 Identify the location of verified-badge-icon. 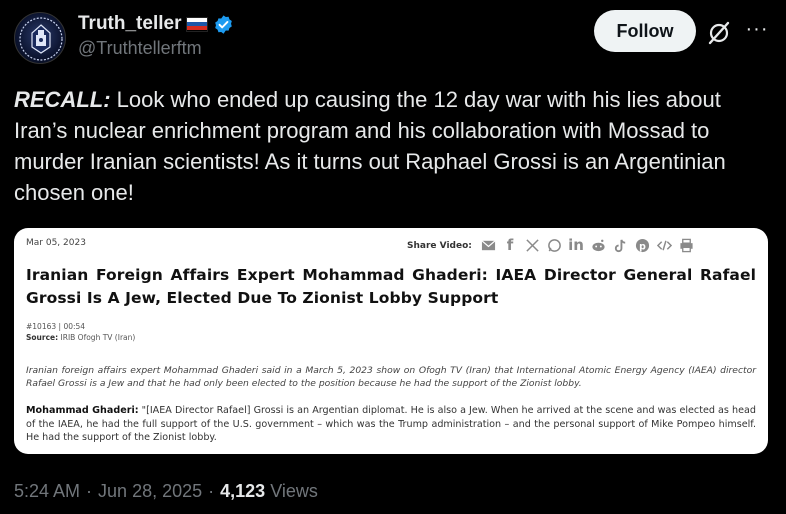
(223, 24).